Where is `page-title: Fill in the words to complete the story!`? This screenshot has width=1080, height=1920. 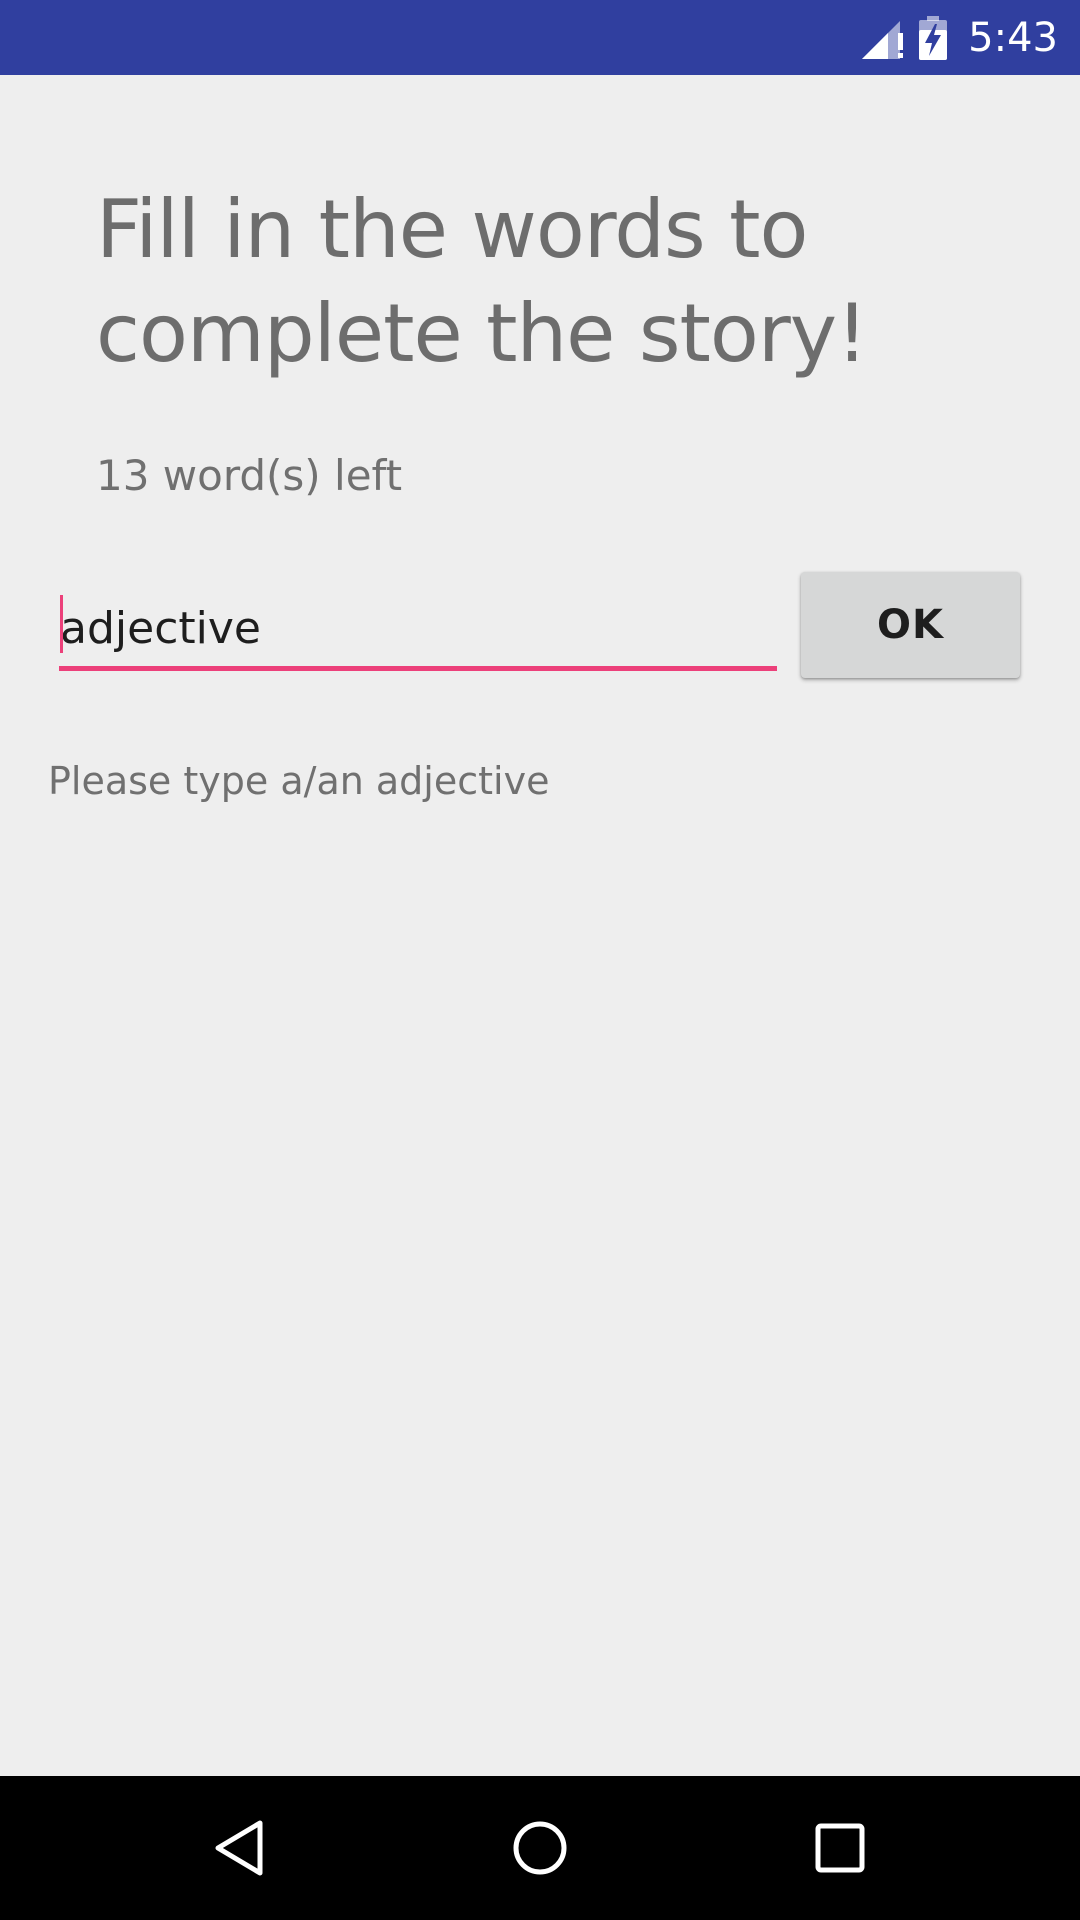
page-title: Fill in the words to complete the story! is located at coordinates (482, 281).